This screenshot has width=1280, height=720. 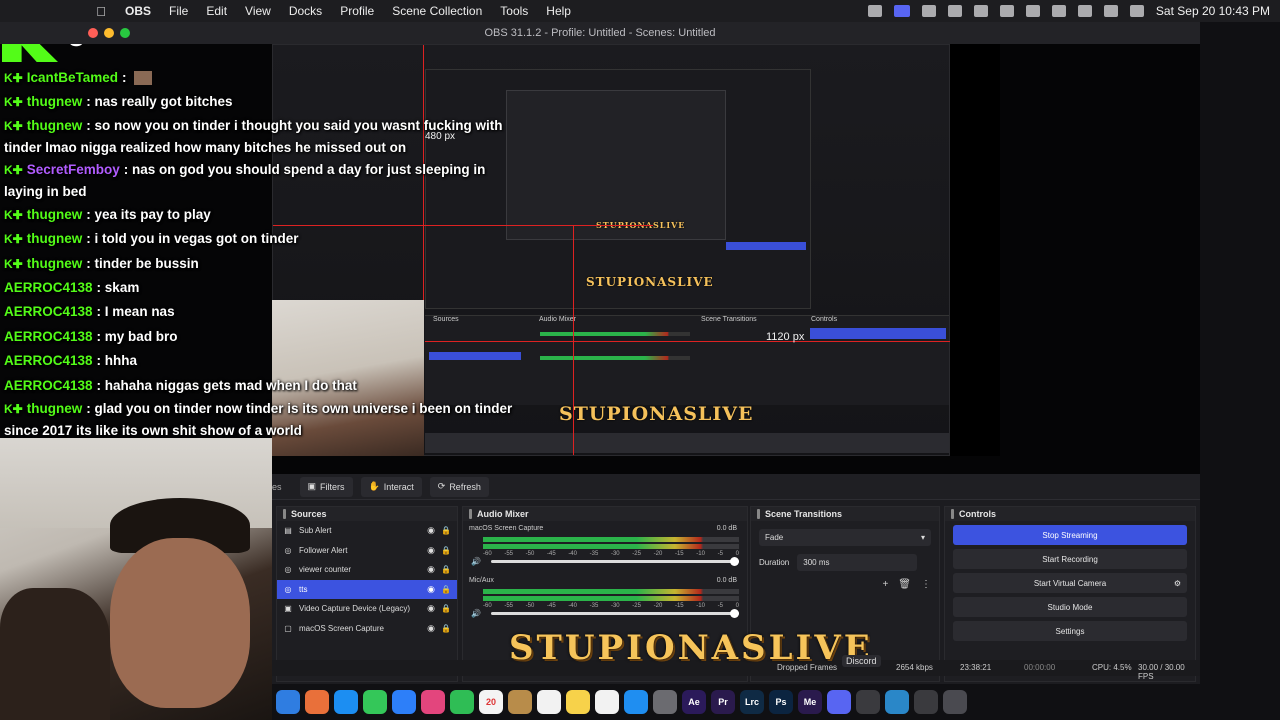 I want to click on meter-tick-label: -60, so click(x=487, y=606).